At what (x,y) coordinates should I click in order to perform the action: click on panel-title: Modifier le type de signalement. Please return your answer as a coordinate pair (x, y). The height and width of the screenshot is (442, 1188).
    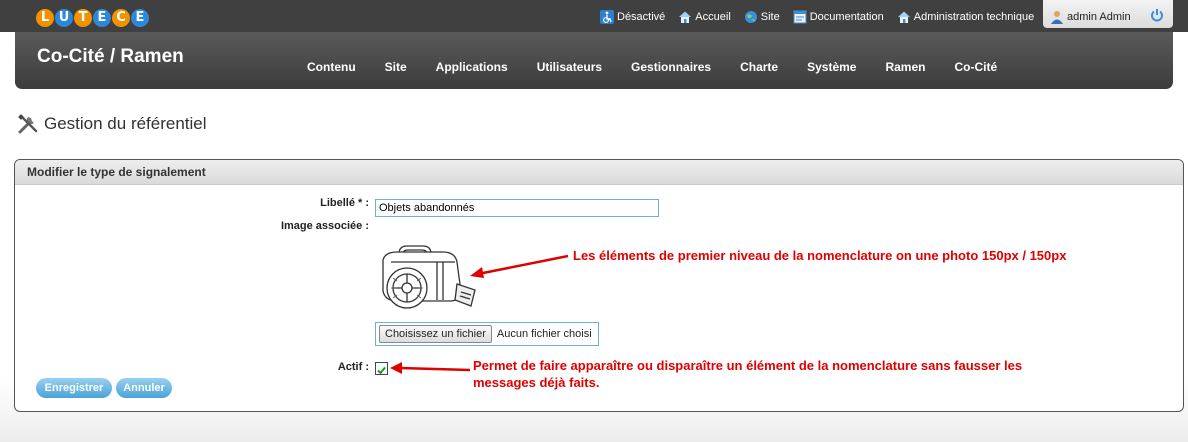
    Looking at the image, I should click on (599, 172).